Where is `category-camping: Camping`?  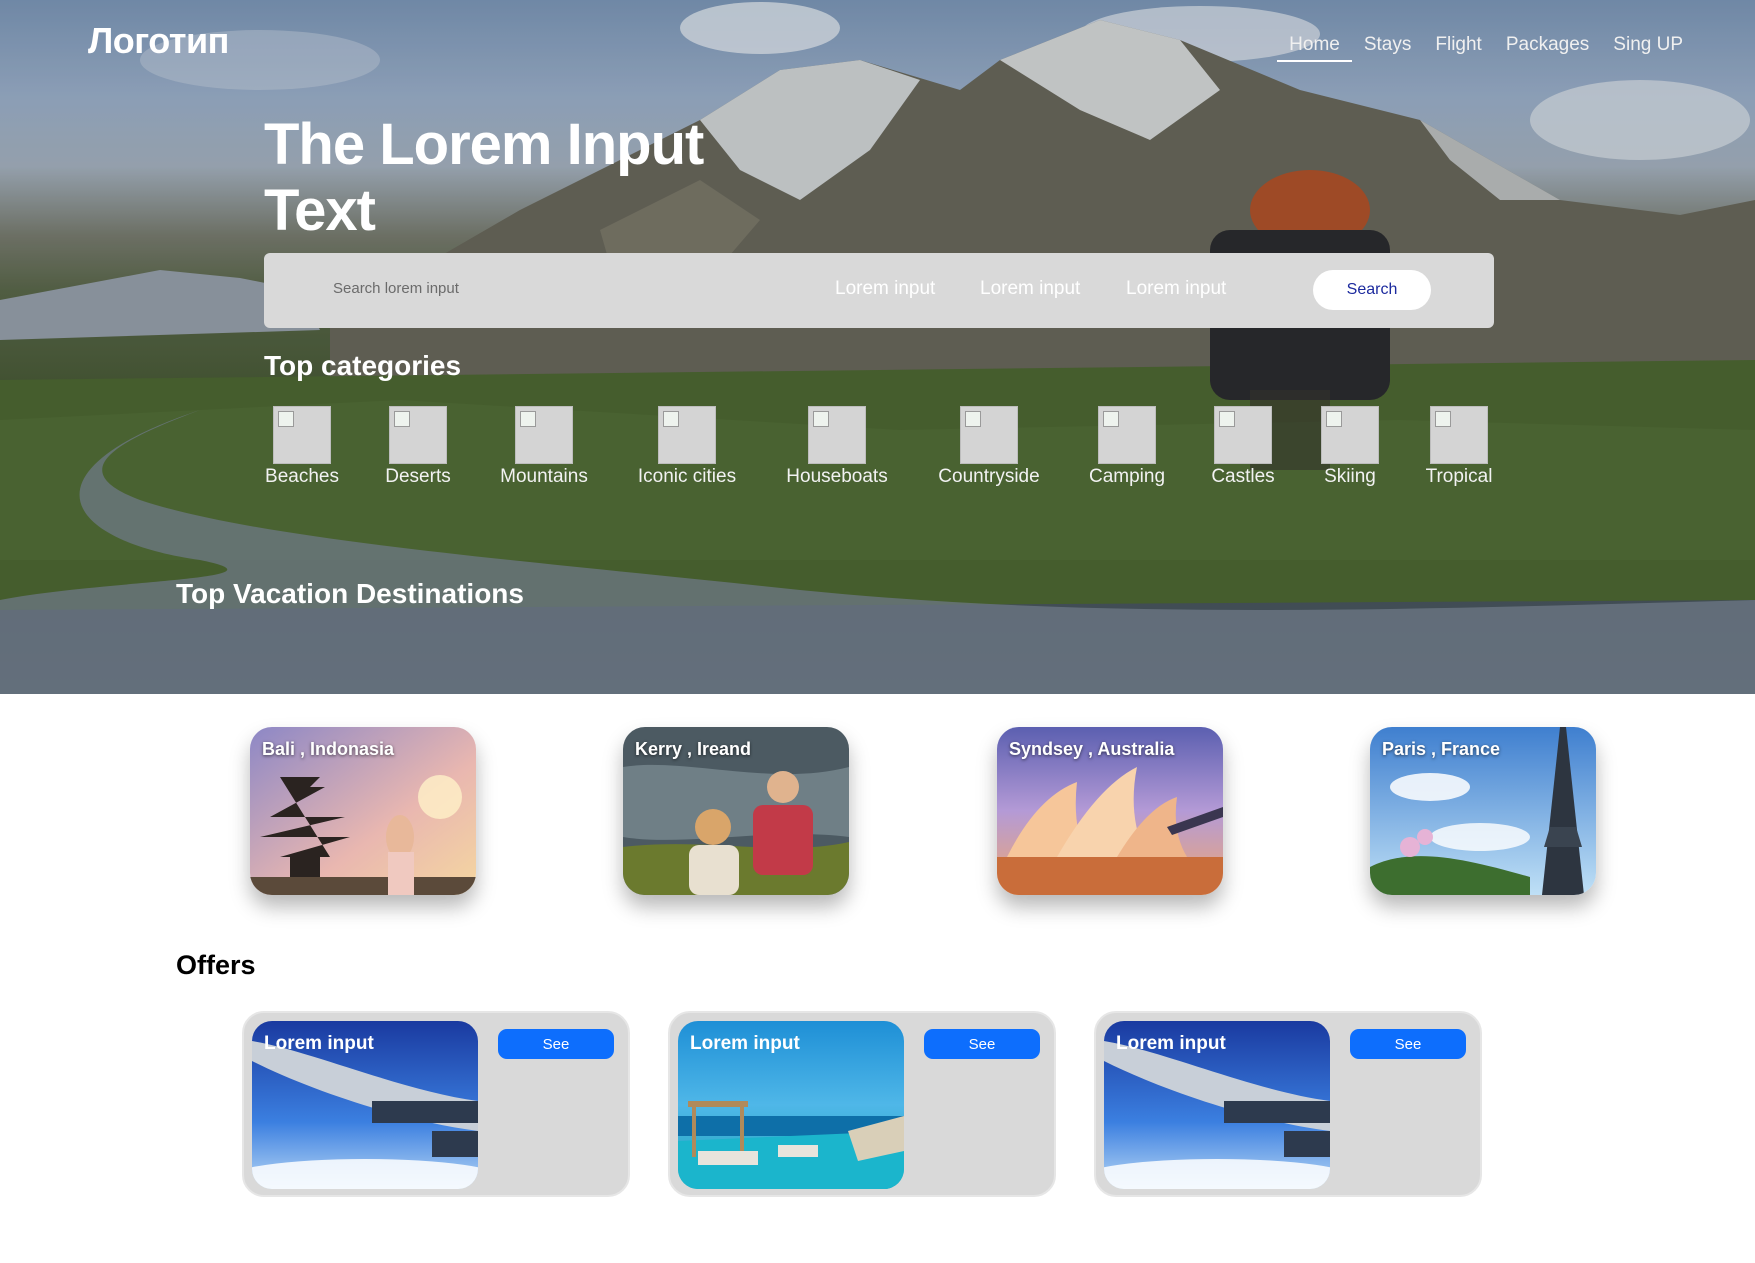 category-camping: Camping is located at coordinates (1127, 447).